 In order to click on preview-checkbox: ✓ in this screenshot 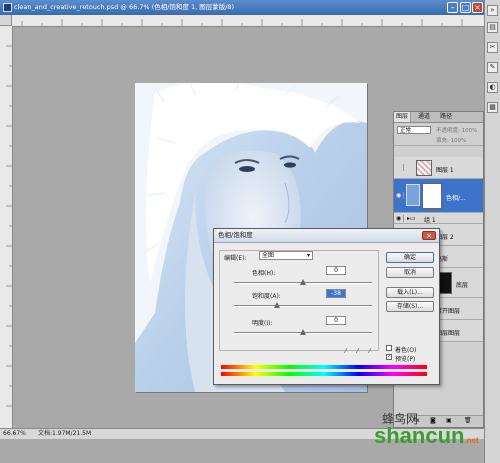, I will do `click(389, 357)`.